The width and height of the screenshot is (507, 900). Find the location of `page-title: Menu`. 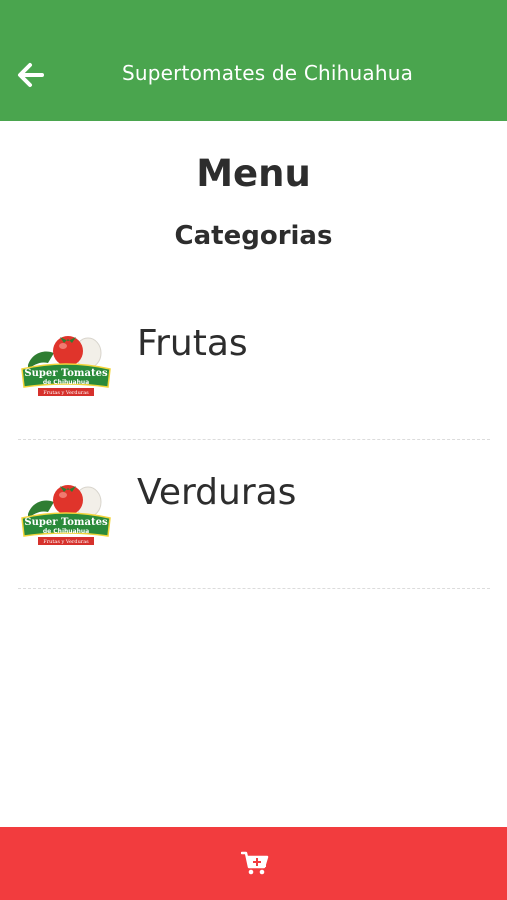

page-title: Menu is located at coordinates (253, 173).